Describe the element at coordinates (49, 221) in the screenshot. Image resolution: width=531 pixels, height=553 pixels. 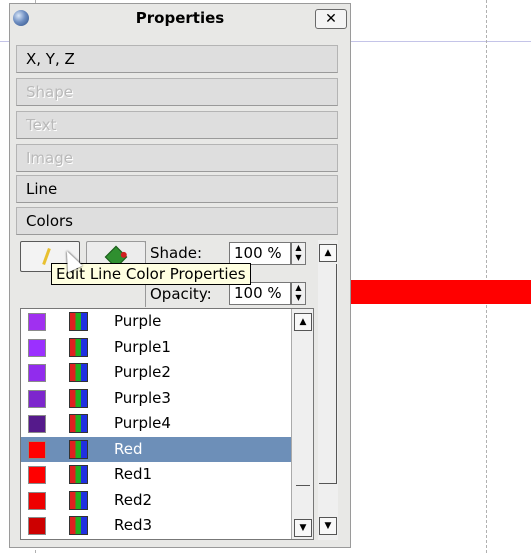
I see `section-colors-label: Colors` at that location.